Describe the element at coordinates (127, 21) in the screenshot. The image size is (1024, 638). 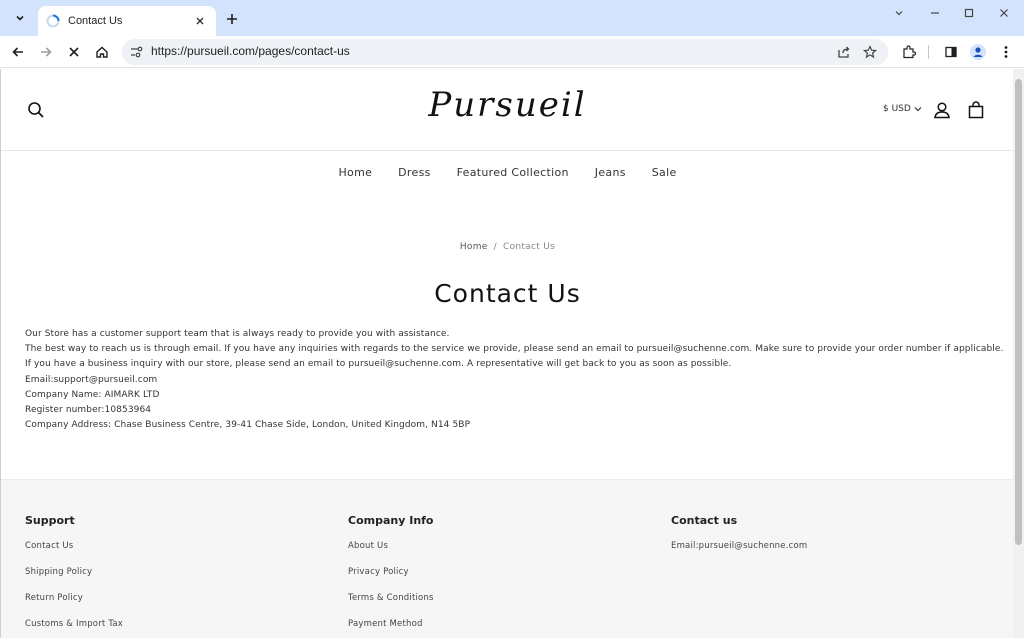
I see `active-tab: Contact Us` at that location.